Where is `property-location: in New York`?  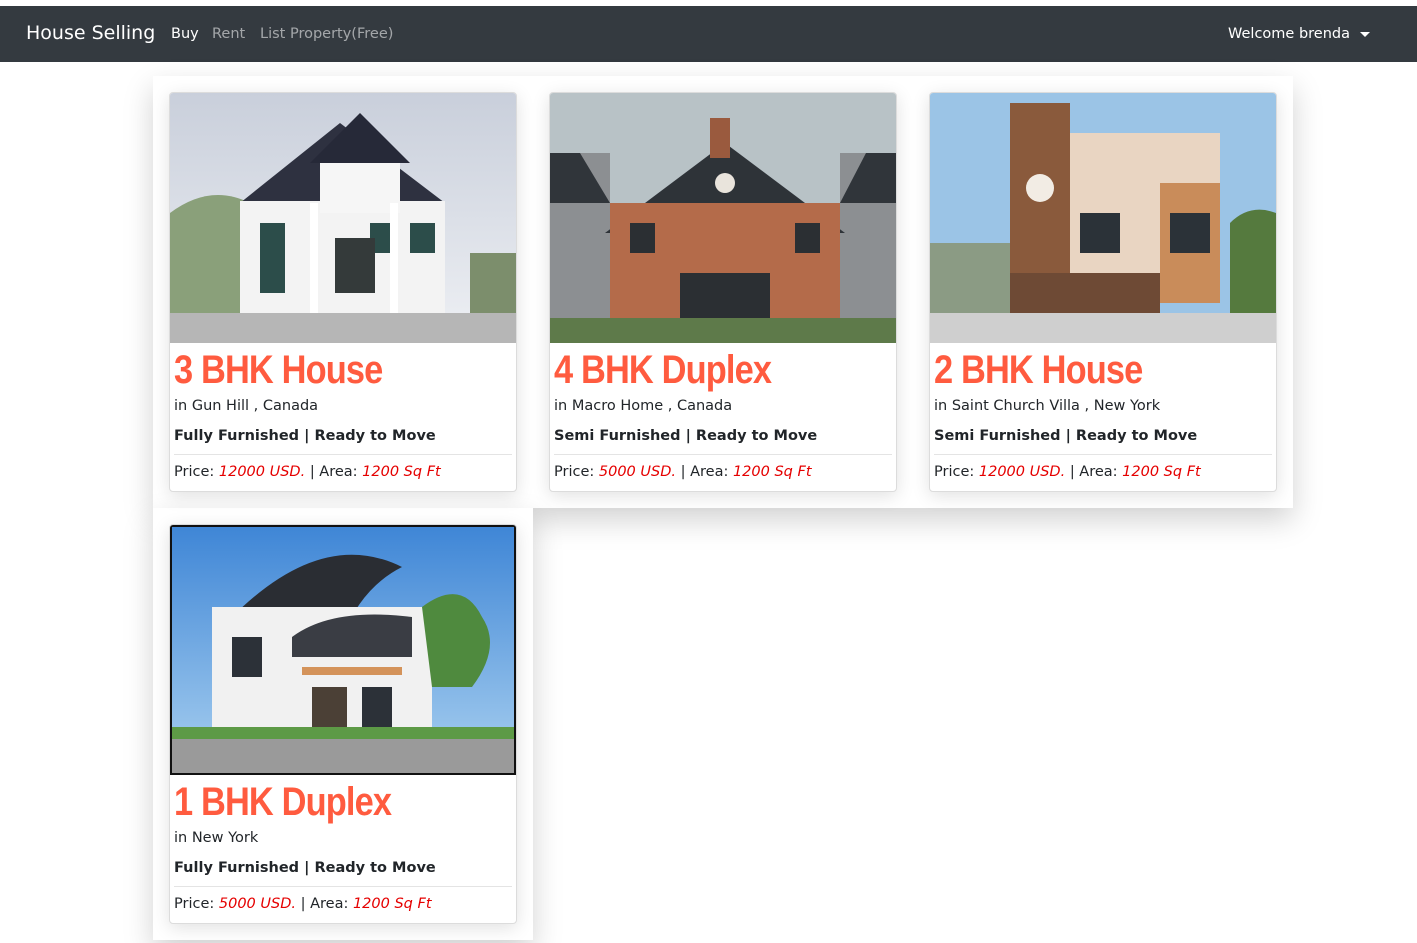 property-location: in New York is located at coordinates (216, 838).